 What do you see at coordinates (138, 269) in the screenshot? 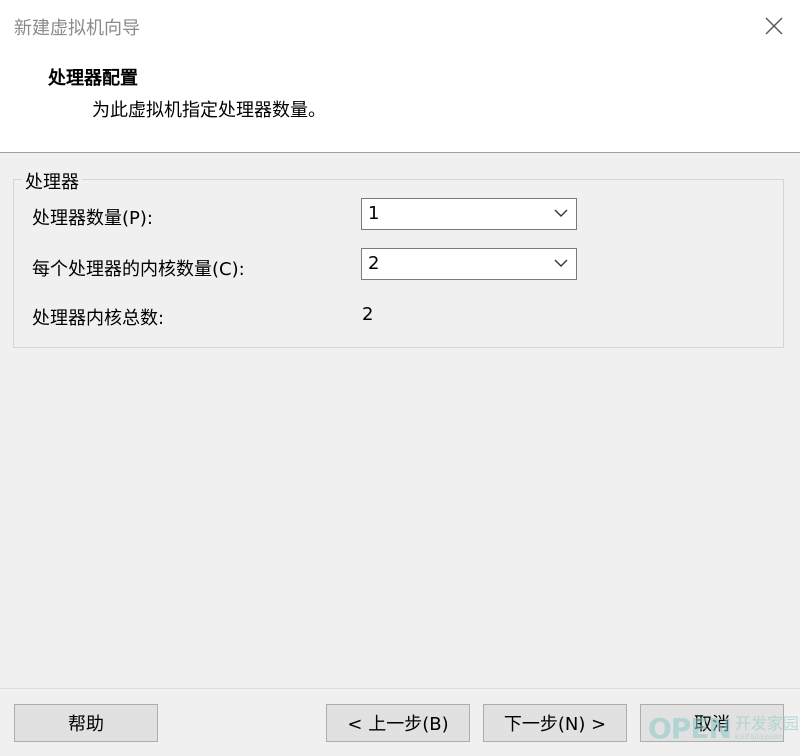
I see `cores-per-processor-label: 每个处理器的内核数量(C):` at bounding box center [138, 269].